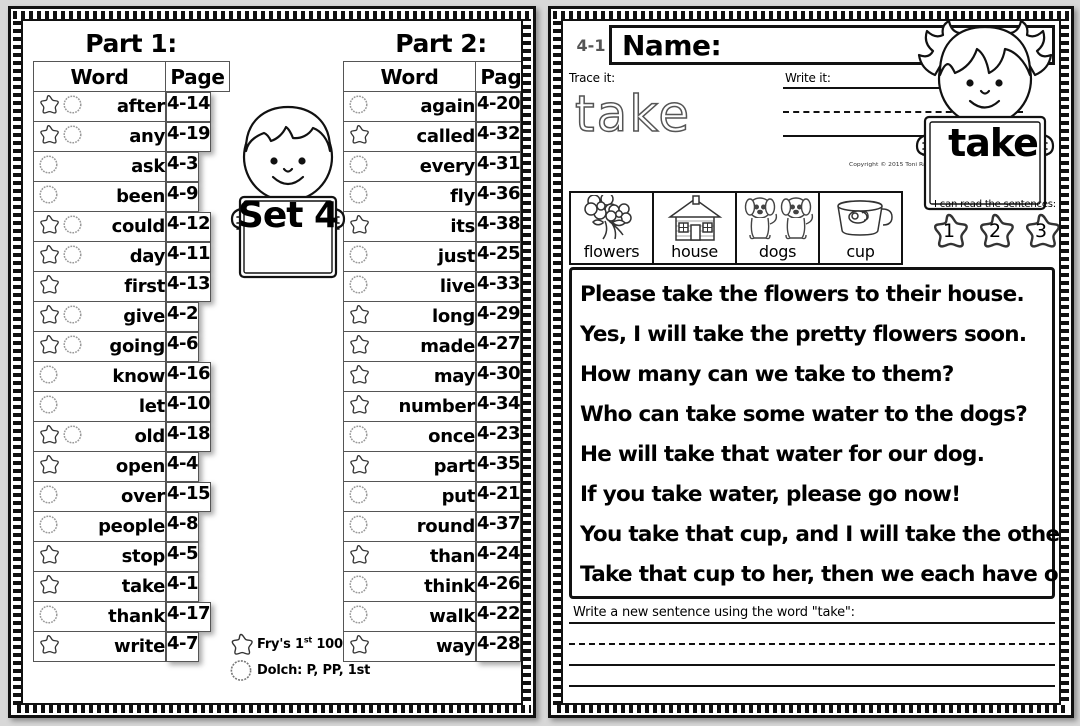 This screenshot has height=726, width=1080. Describe the element at coordinates (131, 526) in the screenshot. I see `word-label: people` at that location.